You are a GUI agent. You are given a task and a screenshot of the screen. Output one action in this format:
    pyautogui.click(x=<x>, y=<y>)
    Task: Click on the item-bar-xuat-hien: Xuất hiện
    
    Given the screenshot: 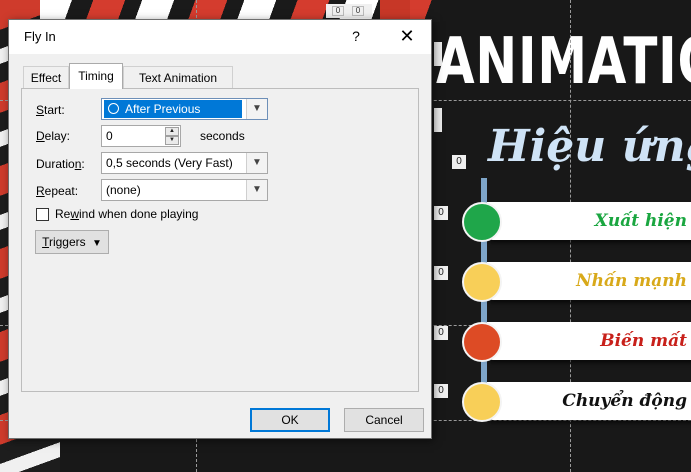 What is the action you would take?
    pyautogui.click(x=589, y=221)
    